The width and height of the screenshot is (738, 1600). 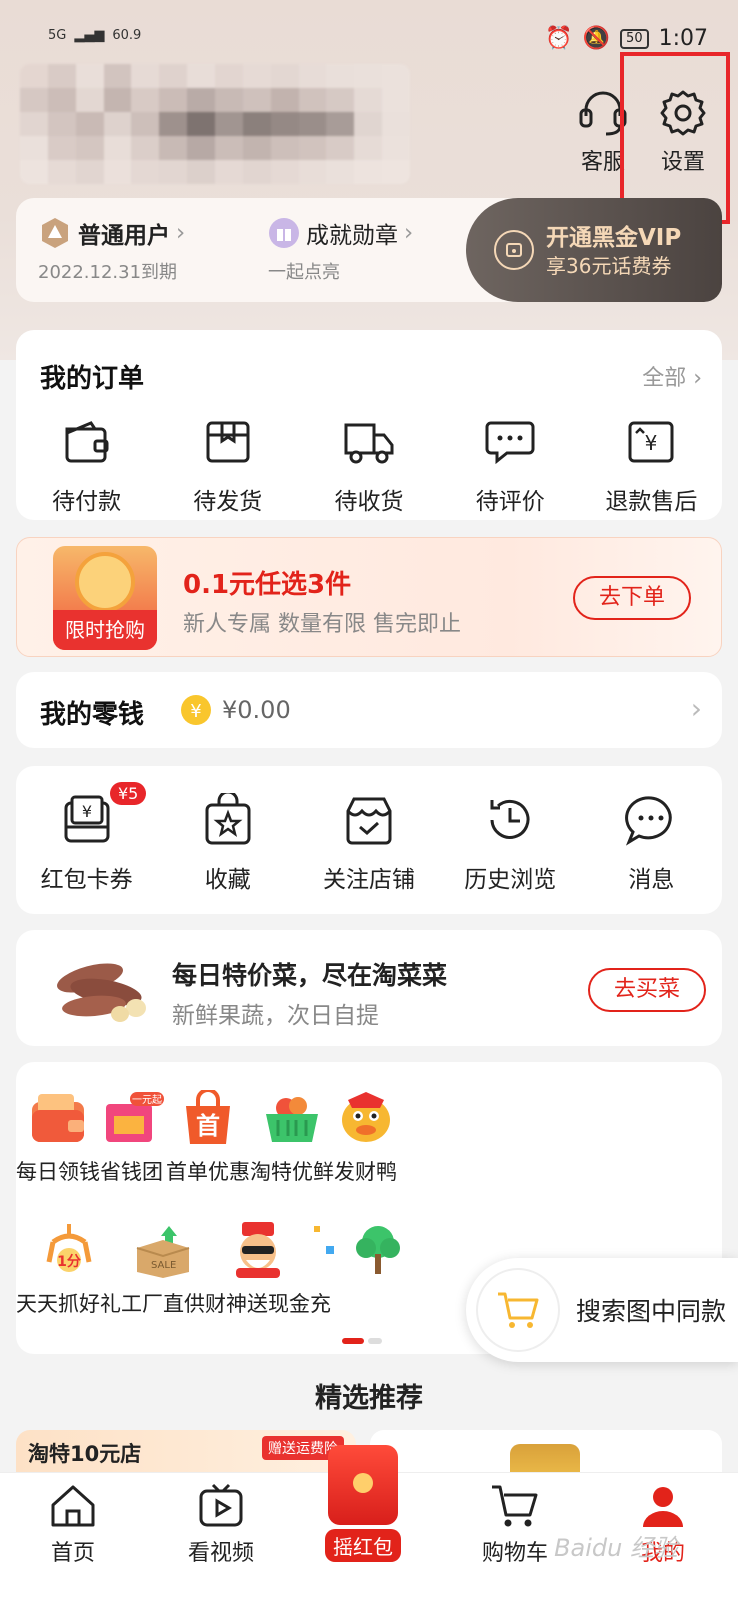 What do you see at coordinates (375, 1341) in the screenshot?
I see `dot-inactive` at bounding box center [375, 1341].